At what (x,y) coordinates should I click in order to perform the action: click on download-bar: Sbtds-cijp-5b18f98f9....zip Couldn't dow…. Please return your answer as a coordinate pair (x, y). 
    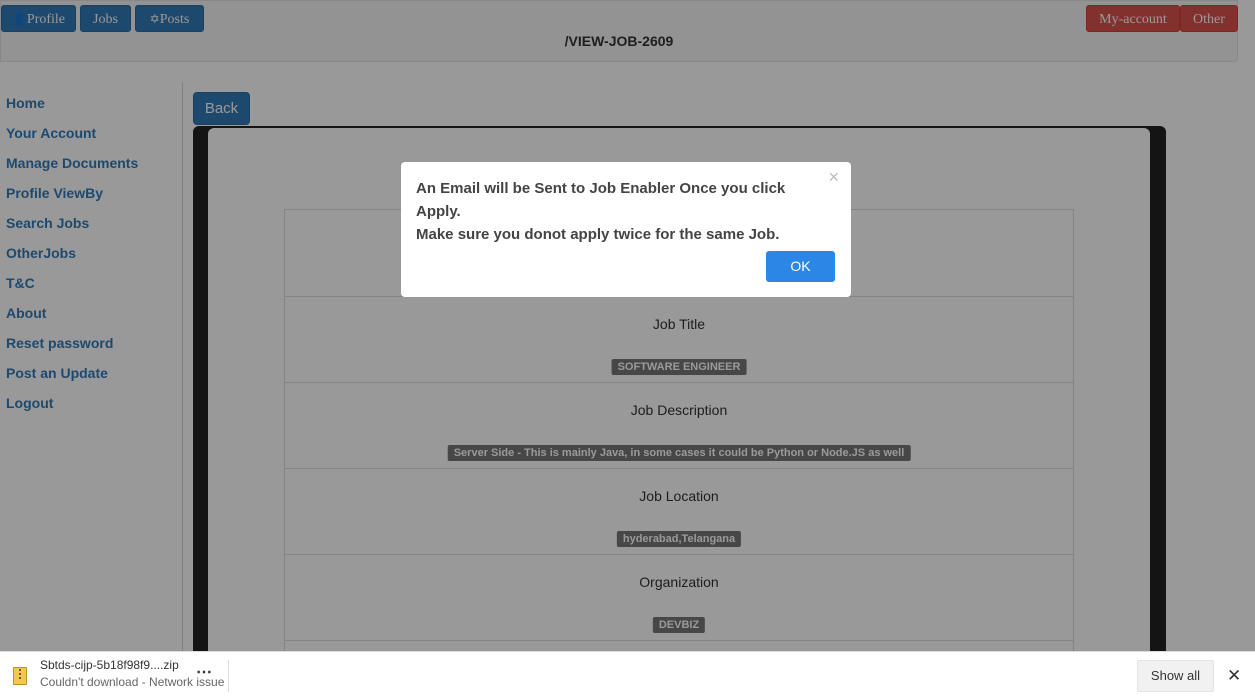
    Looking at the image, I should click on (627, 675).